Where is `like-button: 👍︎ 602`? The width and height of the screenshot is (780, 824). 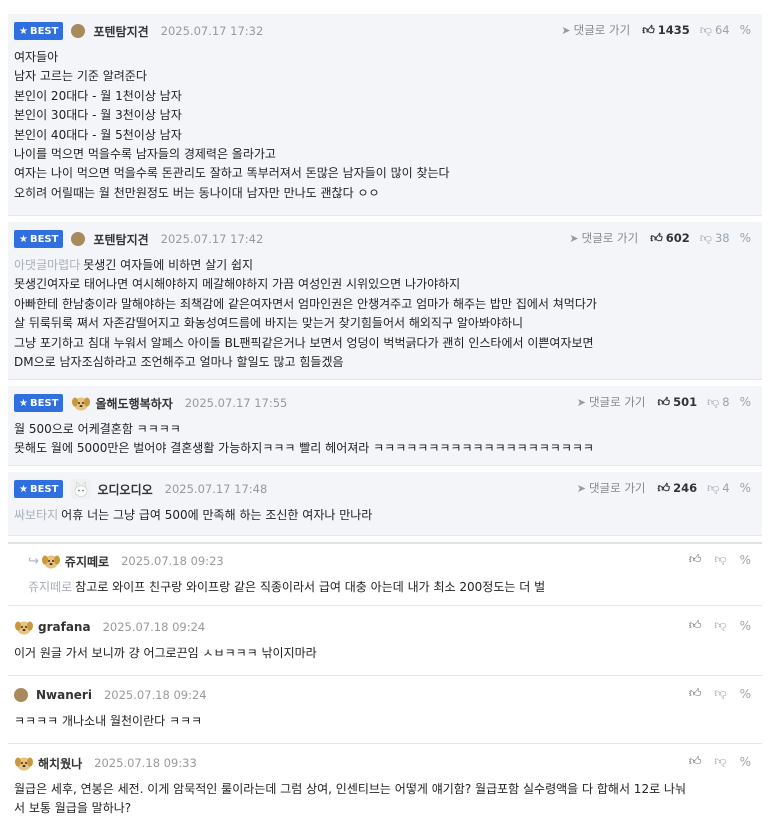 like-button: 👍︎ 602 is located at coordinates (670, 238).